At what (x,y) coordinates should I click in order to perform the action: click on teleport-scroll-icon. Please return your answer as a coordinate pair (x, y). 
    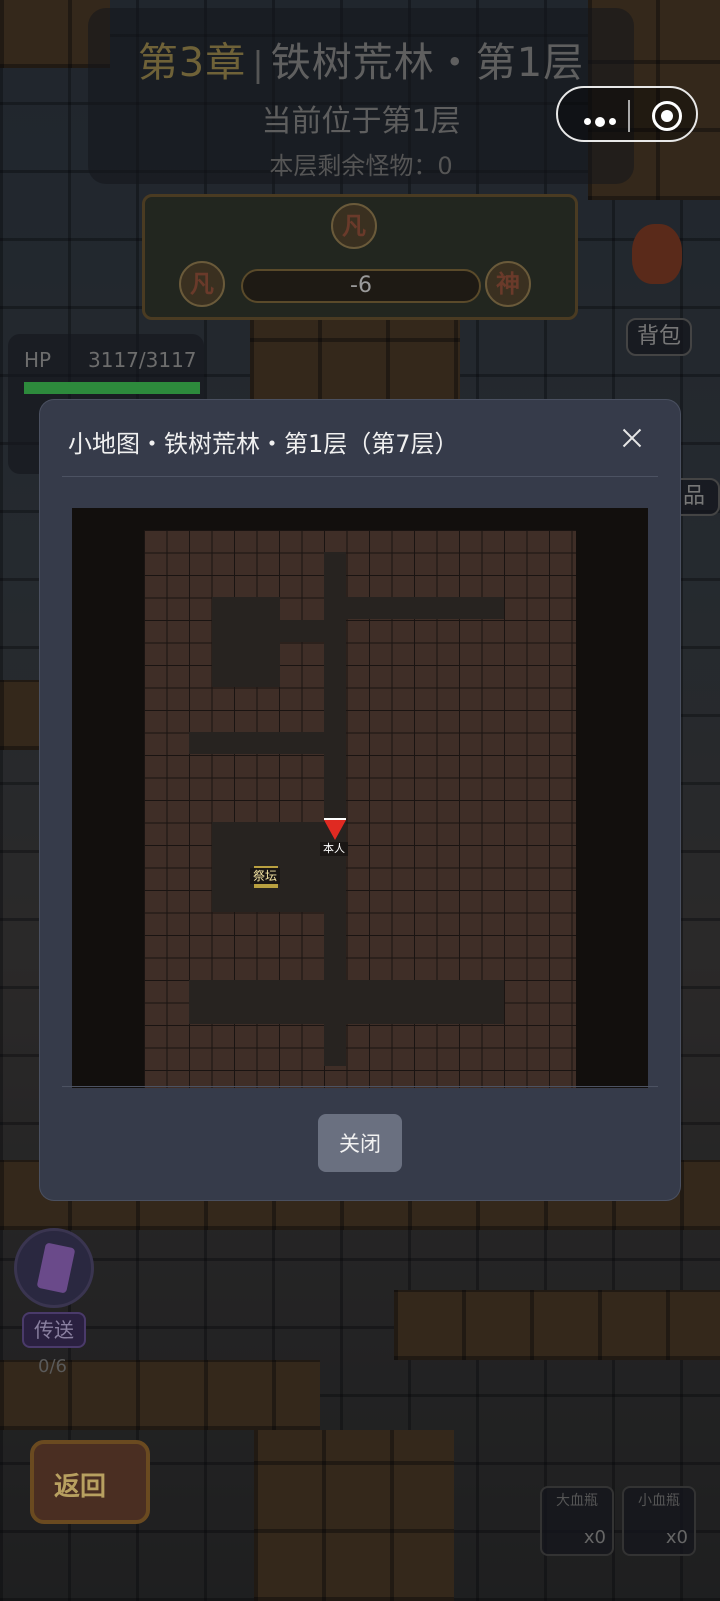
    Looking at the image, I should click on (54, 1268).